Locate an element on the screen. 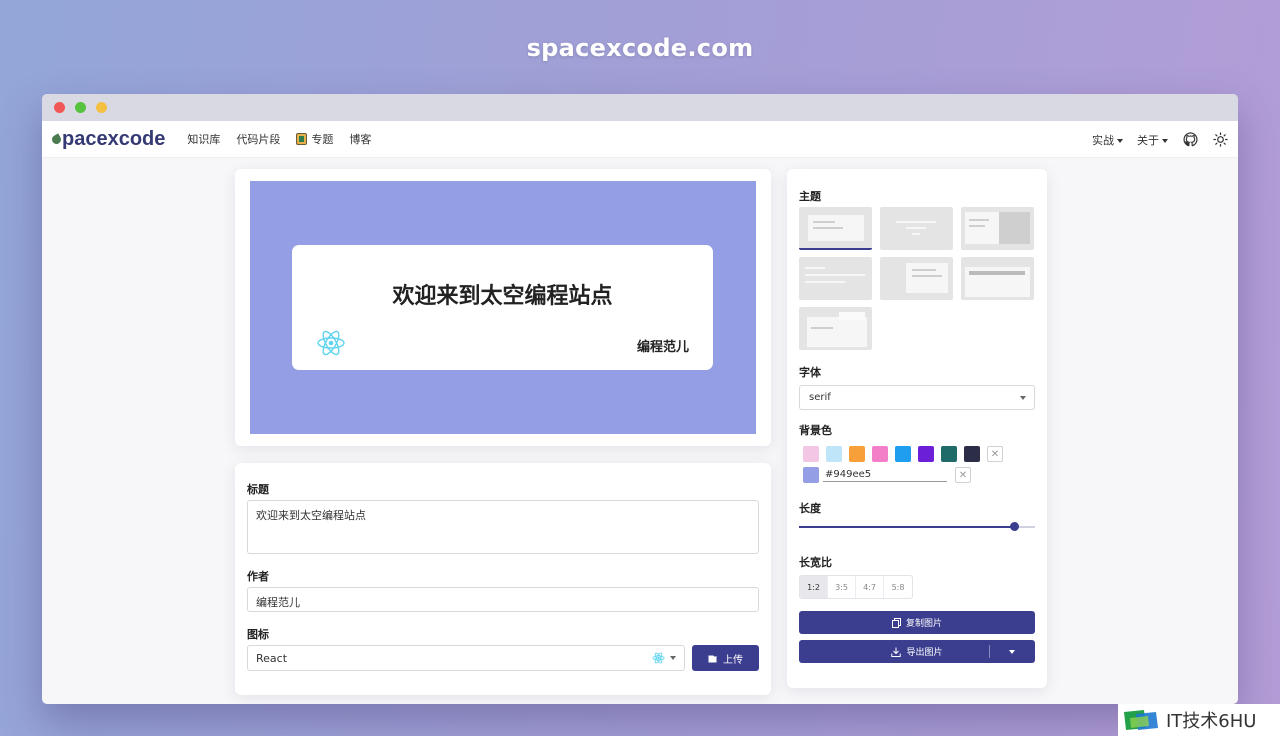  react-icon is located at coordinates (331, 345).